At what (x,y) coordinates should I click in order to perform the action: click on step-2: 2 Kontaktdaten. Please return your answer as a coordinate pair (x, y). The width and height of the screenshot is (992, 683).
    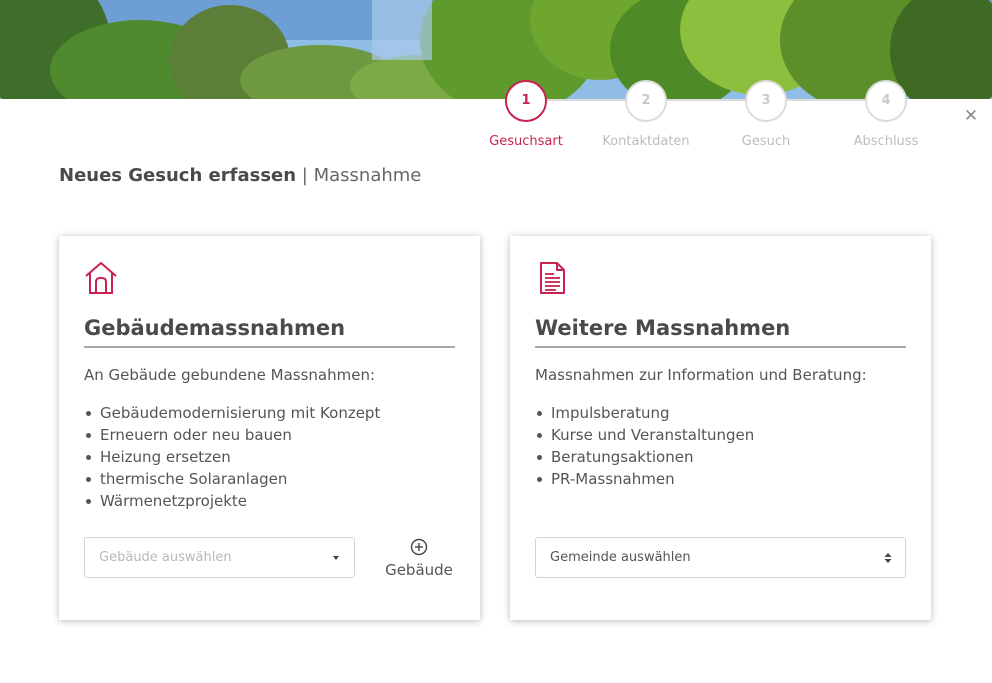
    Looking at the image, I should click on (646, 114).